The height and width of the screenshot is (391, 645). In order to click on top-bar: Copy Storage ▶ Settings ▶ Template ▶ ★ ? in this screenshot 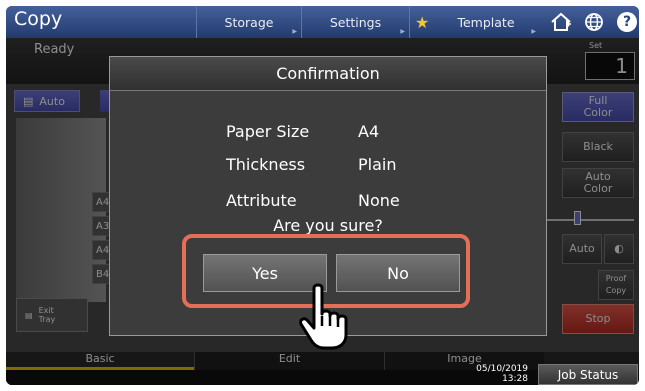, I will do `click(322, 22)`.